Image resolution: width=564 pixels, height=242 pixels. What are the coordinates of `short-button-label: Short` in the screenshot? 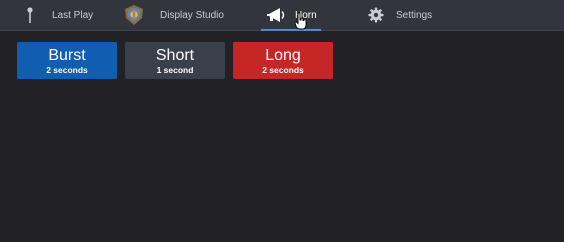 It's located at (175, 55).